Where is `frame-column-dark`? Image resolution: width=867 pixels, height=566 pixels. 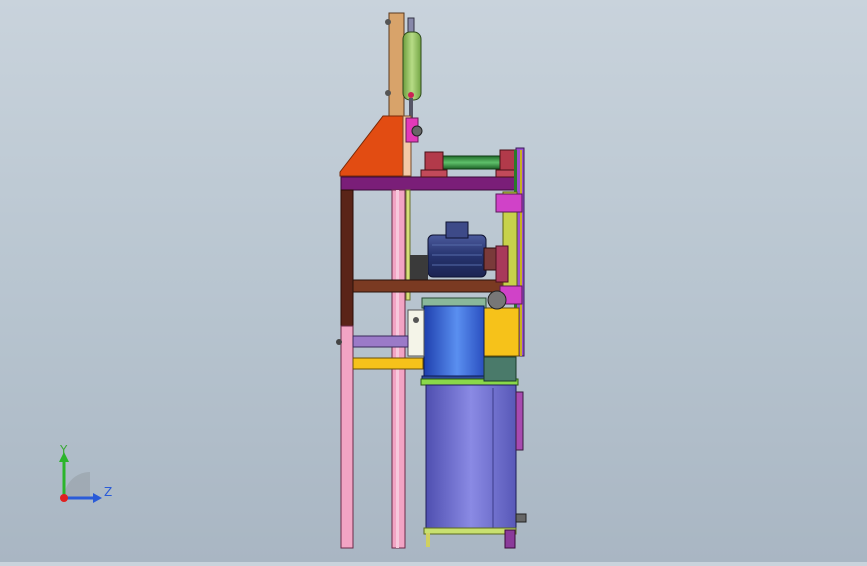 frame-column-dark is located at coordinates (347, 258).